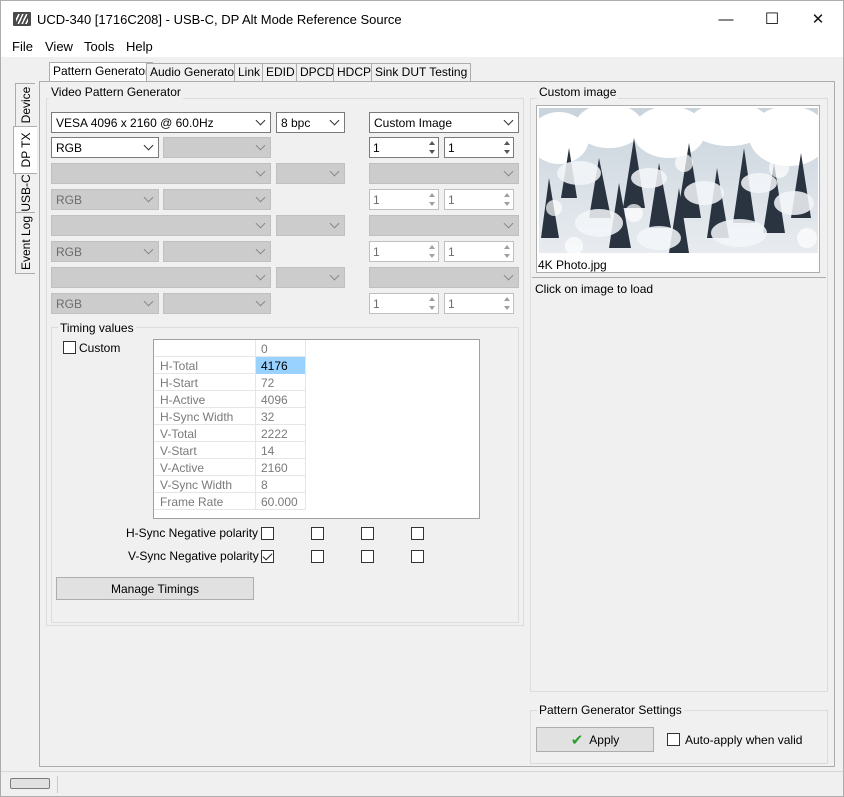  I want to click on auto-apply-checkbox, so click(673, 739).